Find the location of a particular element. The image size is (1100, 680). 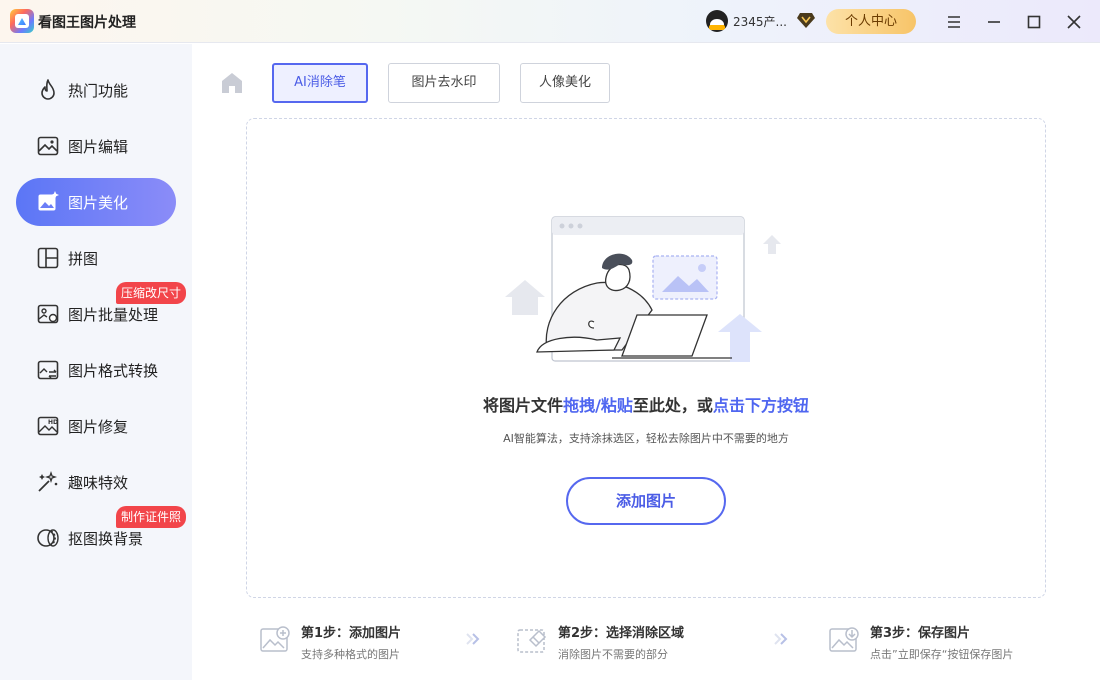

sidebar-item-label: 热门功能 is located at coordinates (98, 90).